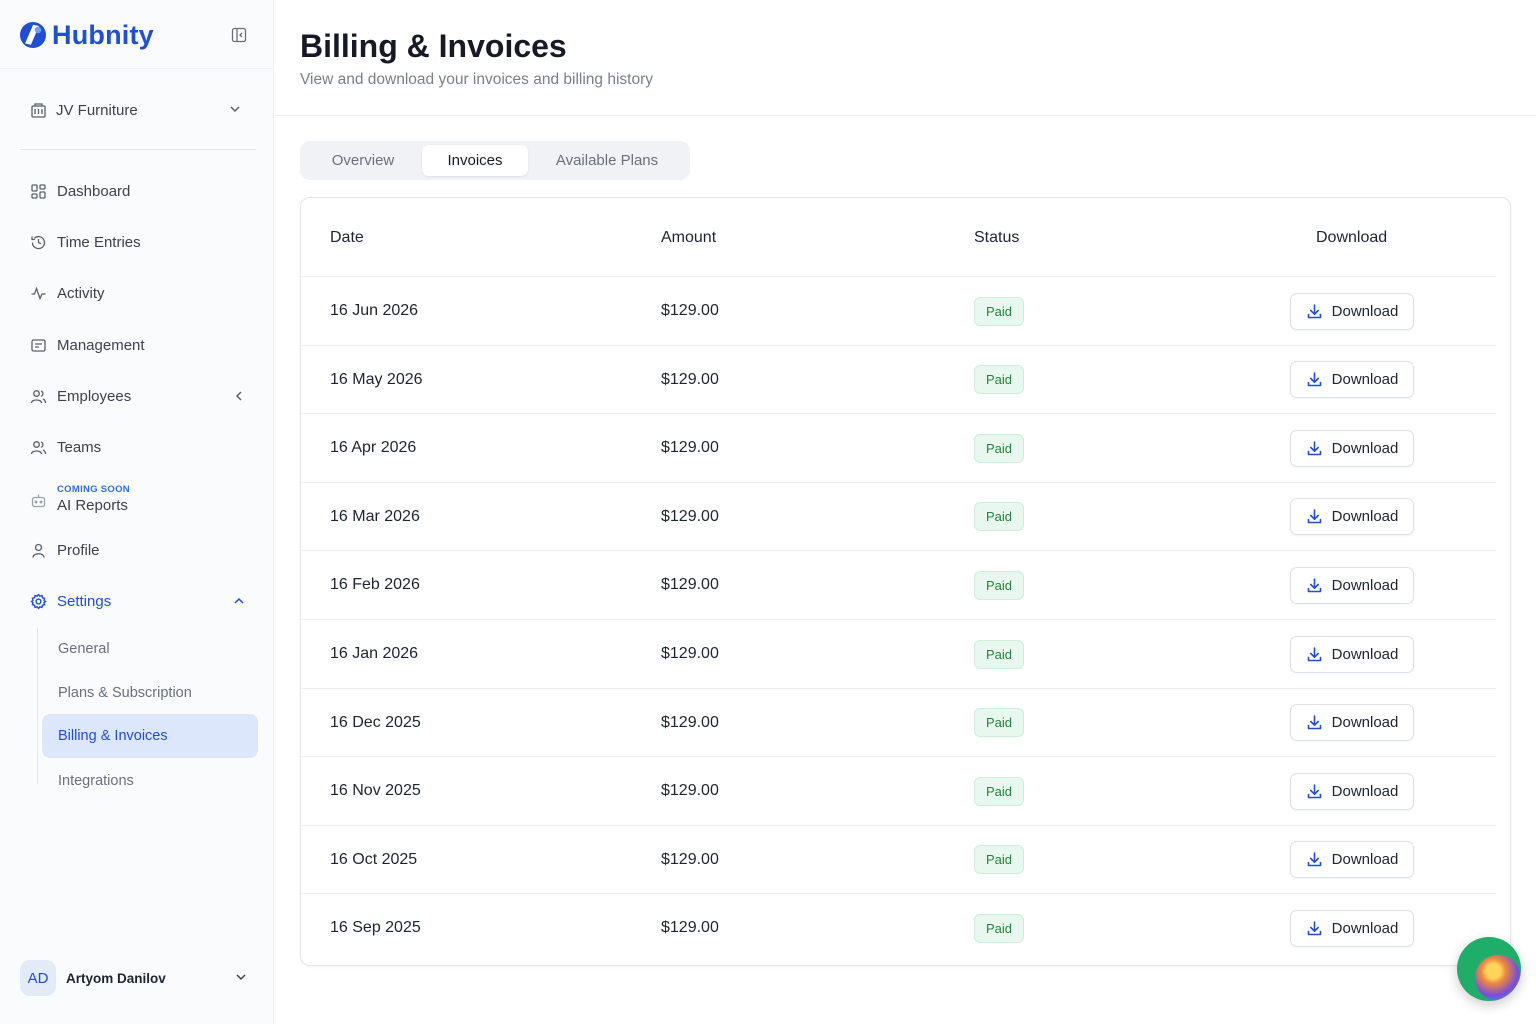  What do you see at coordinates (1352, 237) in the screenshot?
I see `column-header-download: Download` at bounding box center [1352, 237].